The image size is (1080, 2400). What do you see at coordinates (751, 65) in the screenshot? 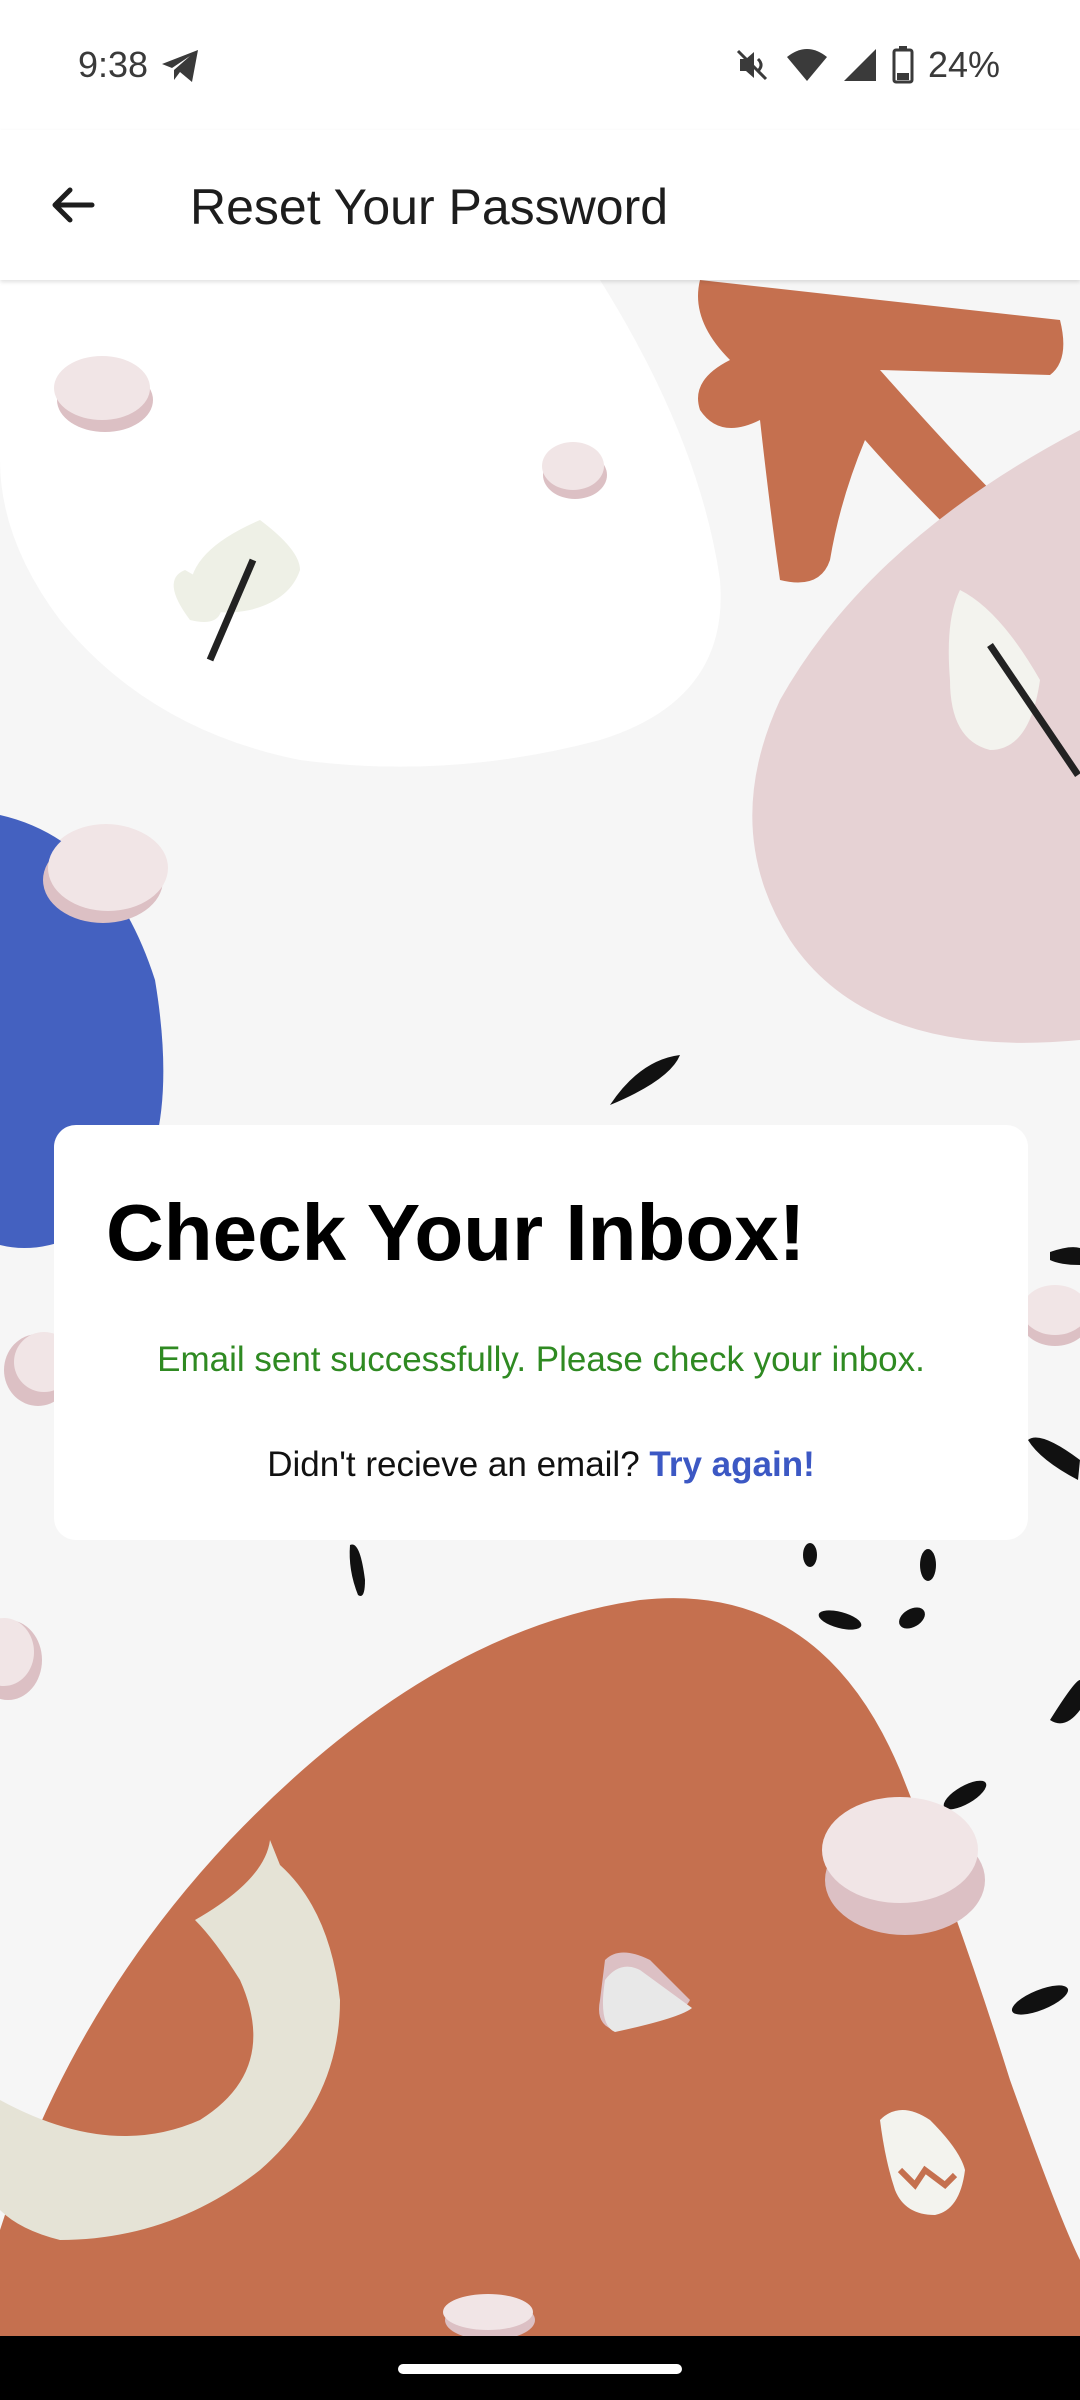
I see `mute-icon` at bounding box center [751, 65].